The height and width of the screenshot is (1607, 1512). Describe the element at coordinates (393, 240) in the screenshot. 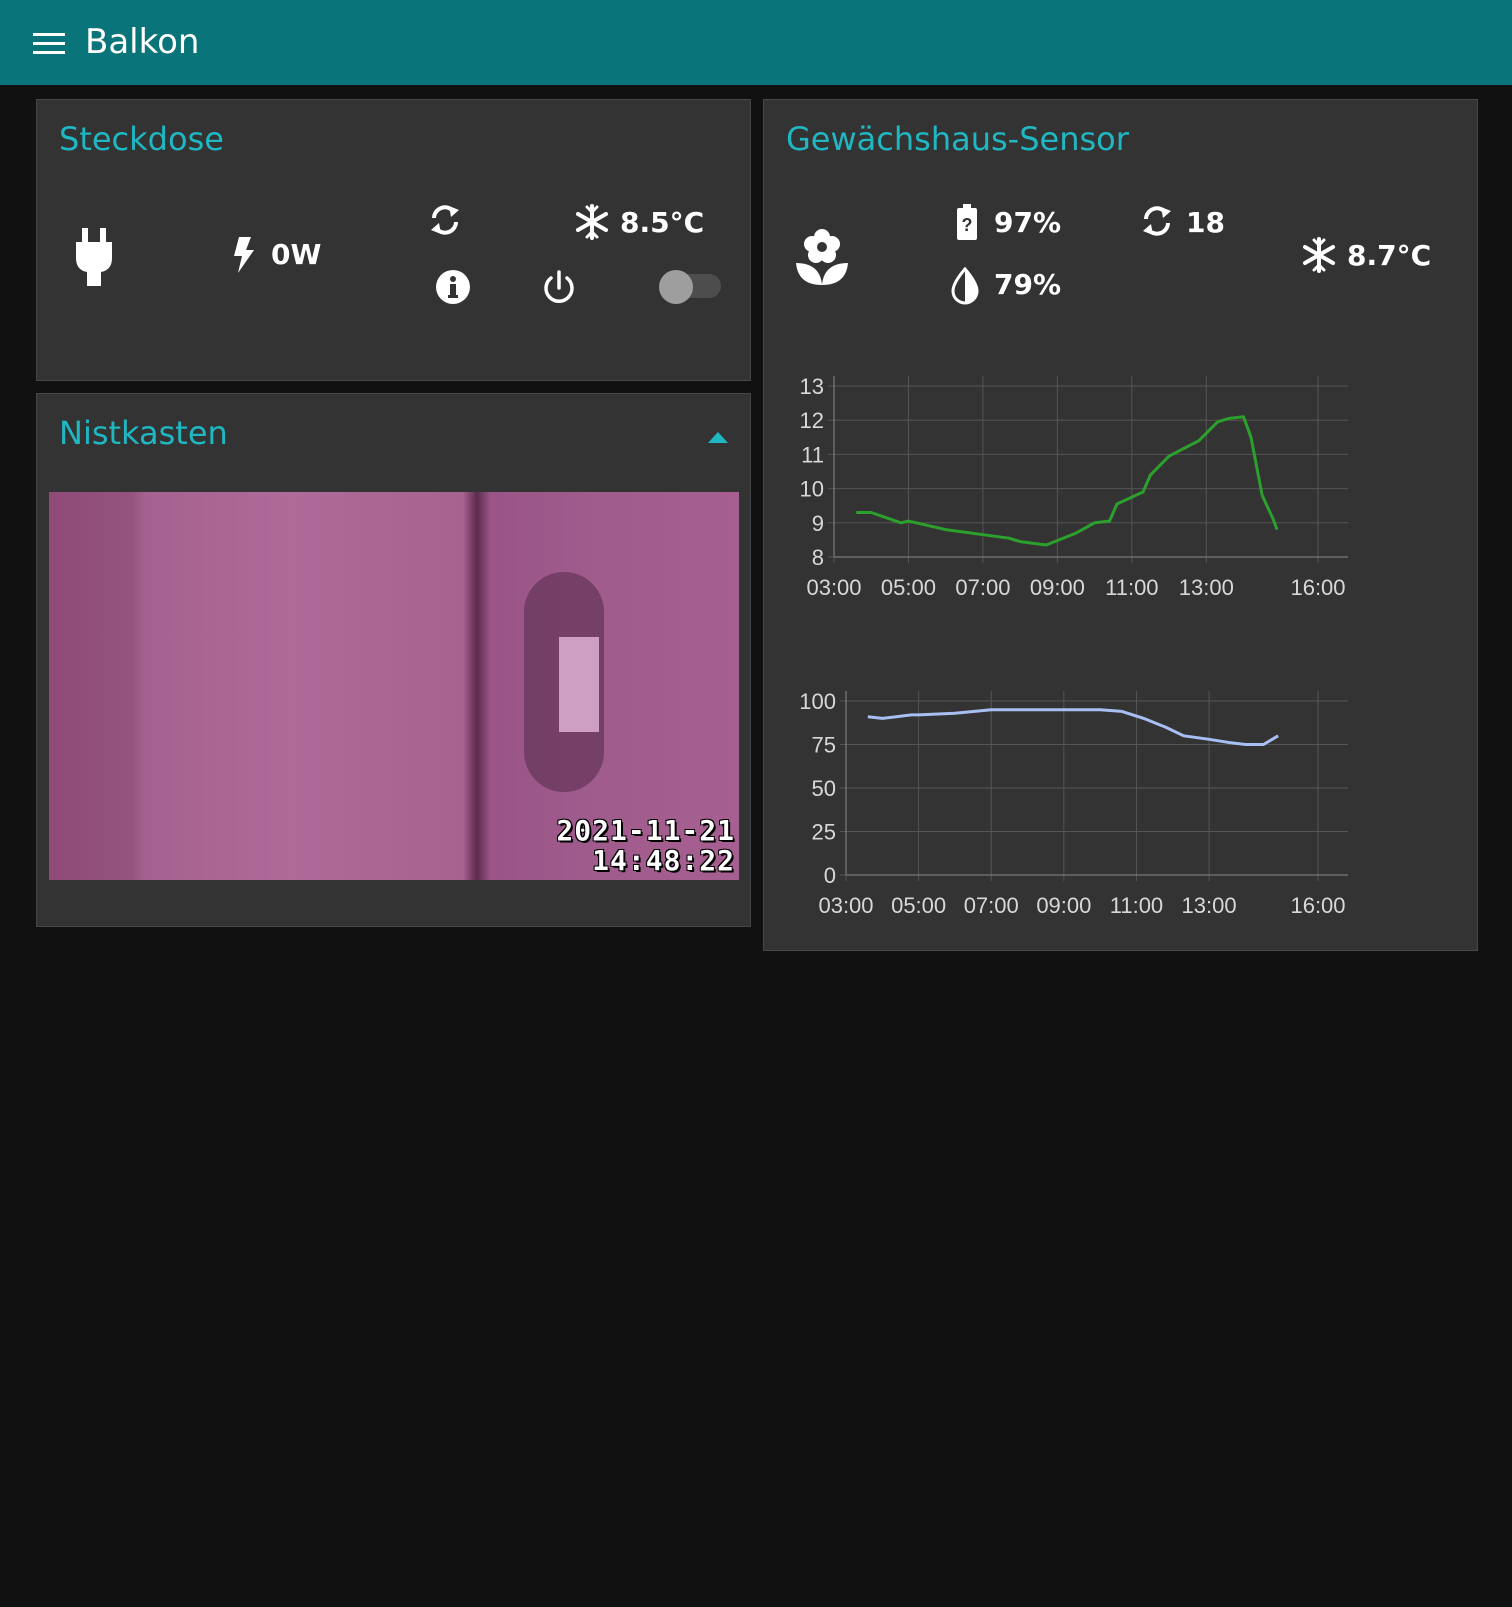

I see `steckdose-card: Steckdose 0W 8.5°C` at that location.